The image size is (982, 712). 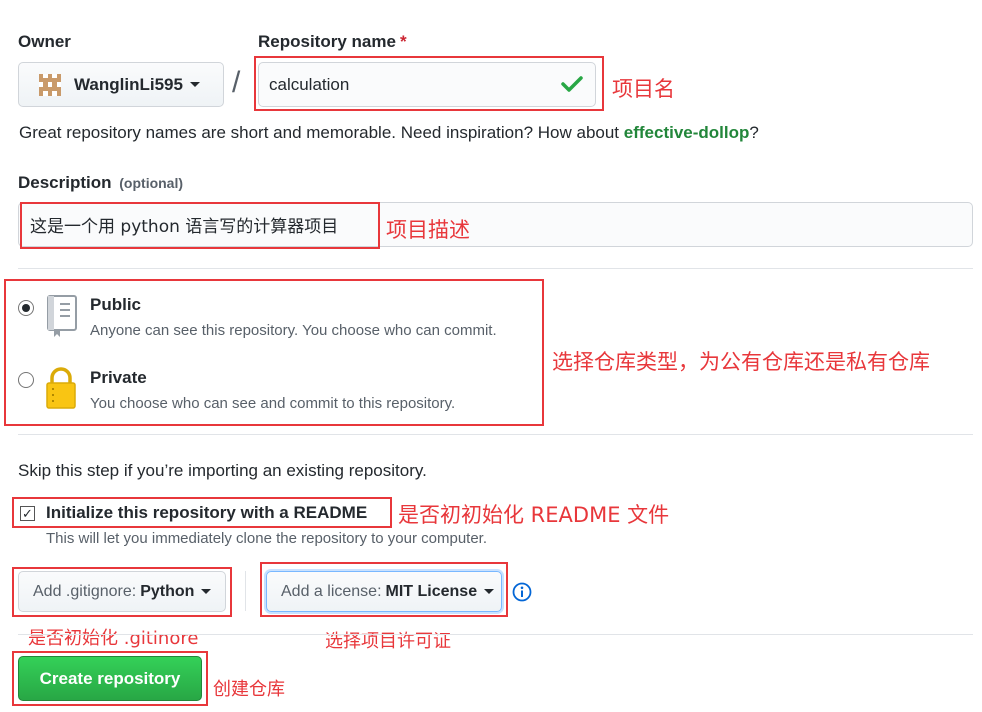 I want to click on required-mark: *, so click(x=403, y=41).